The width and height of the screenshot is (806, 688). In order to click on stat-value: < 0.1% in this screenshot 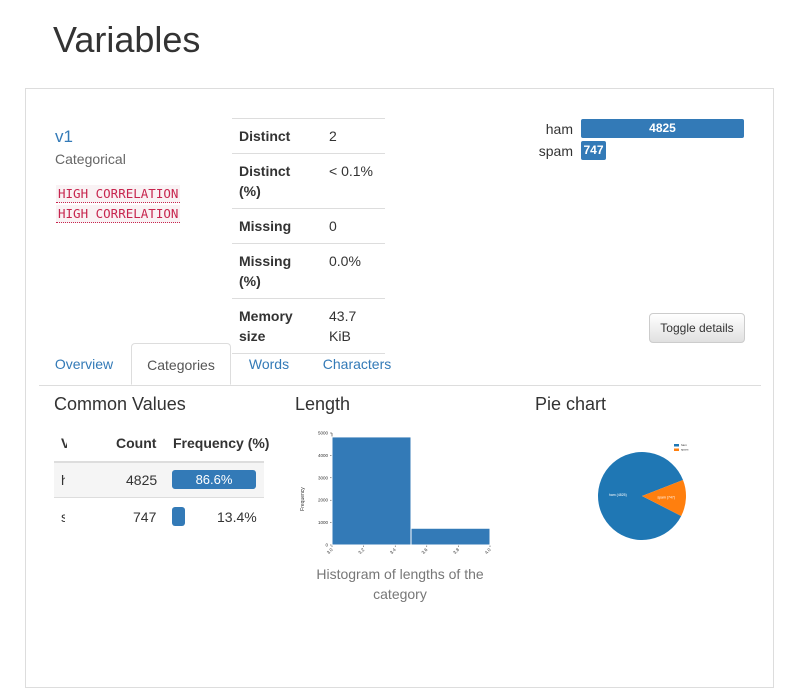, I will do `click(353, 181)`.